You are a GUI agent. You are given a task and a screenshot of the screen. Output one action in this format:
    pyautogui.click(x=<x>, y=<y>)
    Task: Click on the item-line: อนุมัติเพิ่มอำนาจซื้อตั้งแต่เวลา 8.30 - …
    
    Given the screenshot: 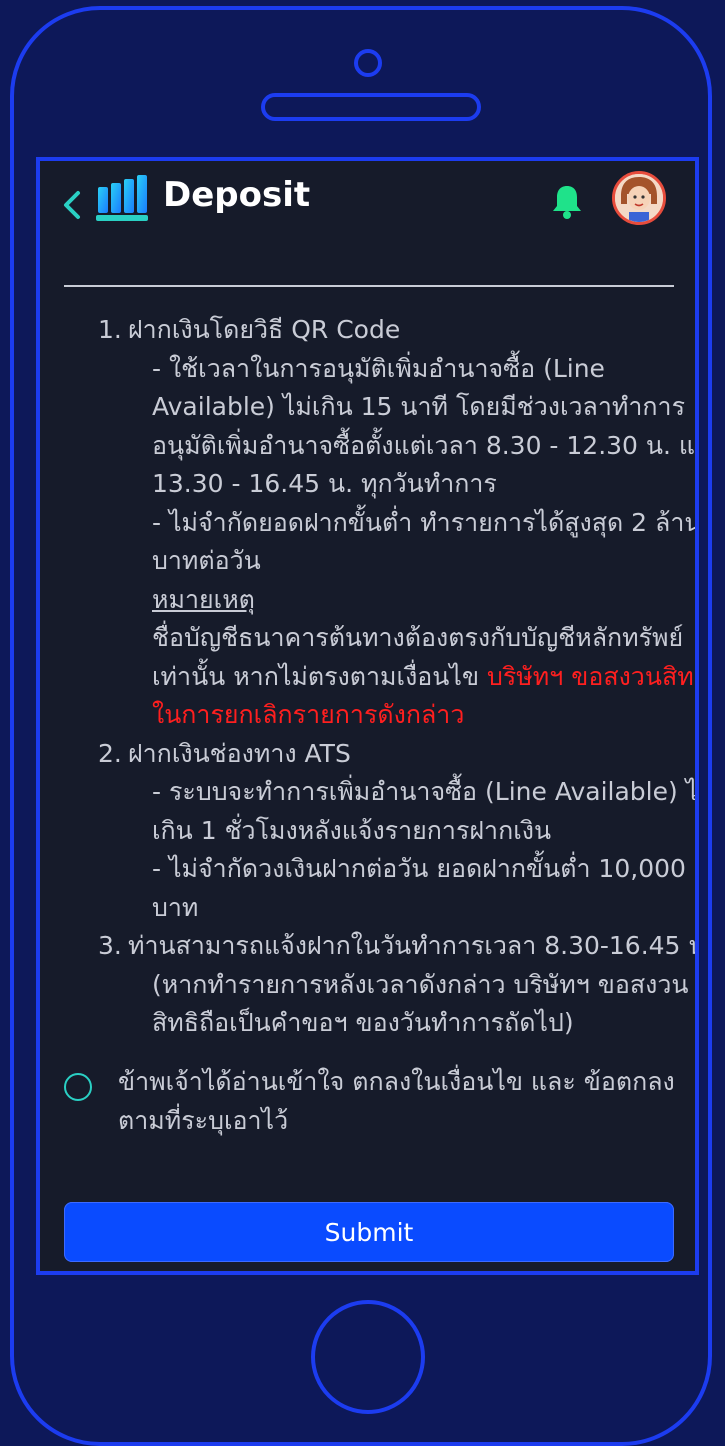 What is the action you would take?
    pyautogui.click(x=425, y=445)
    